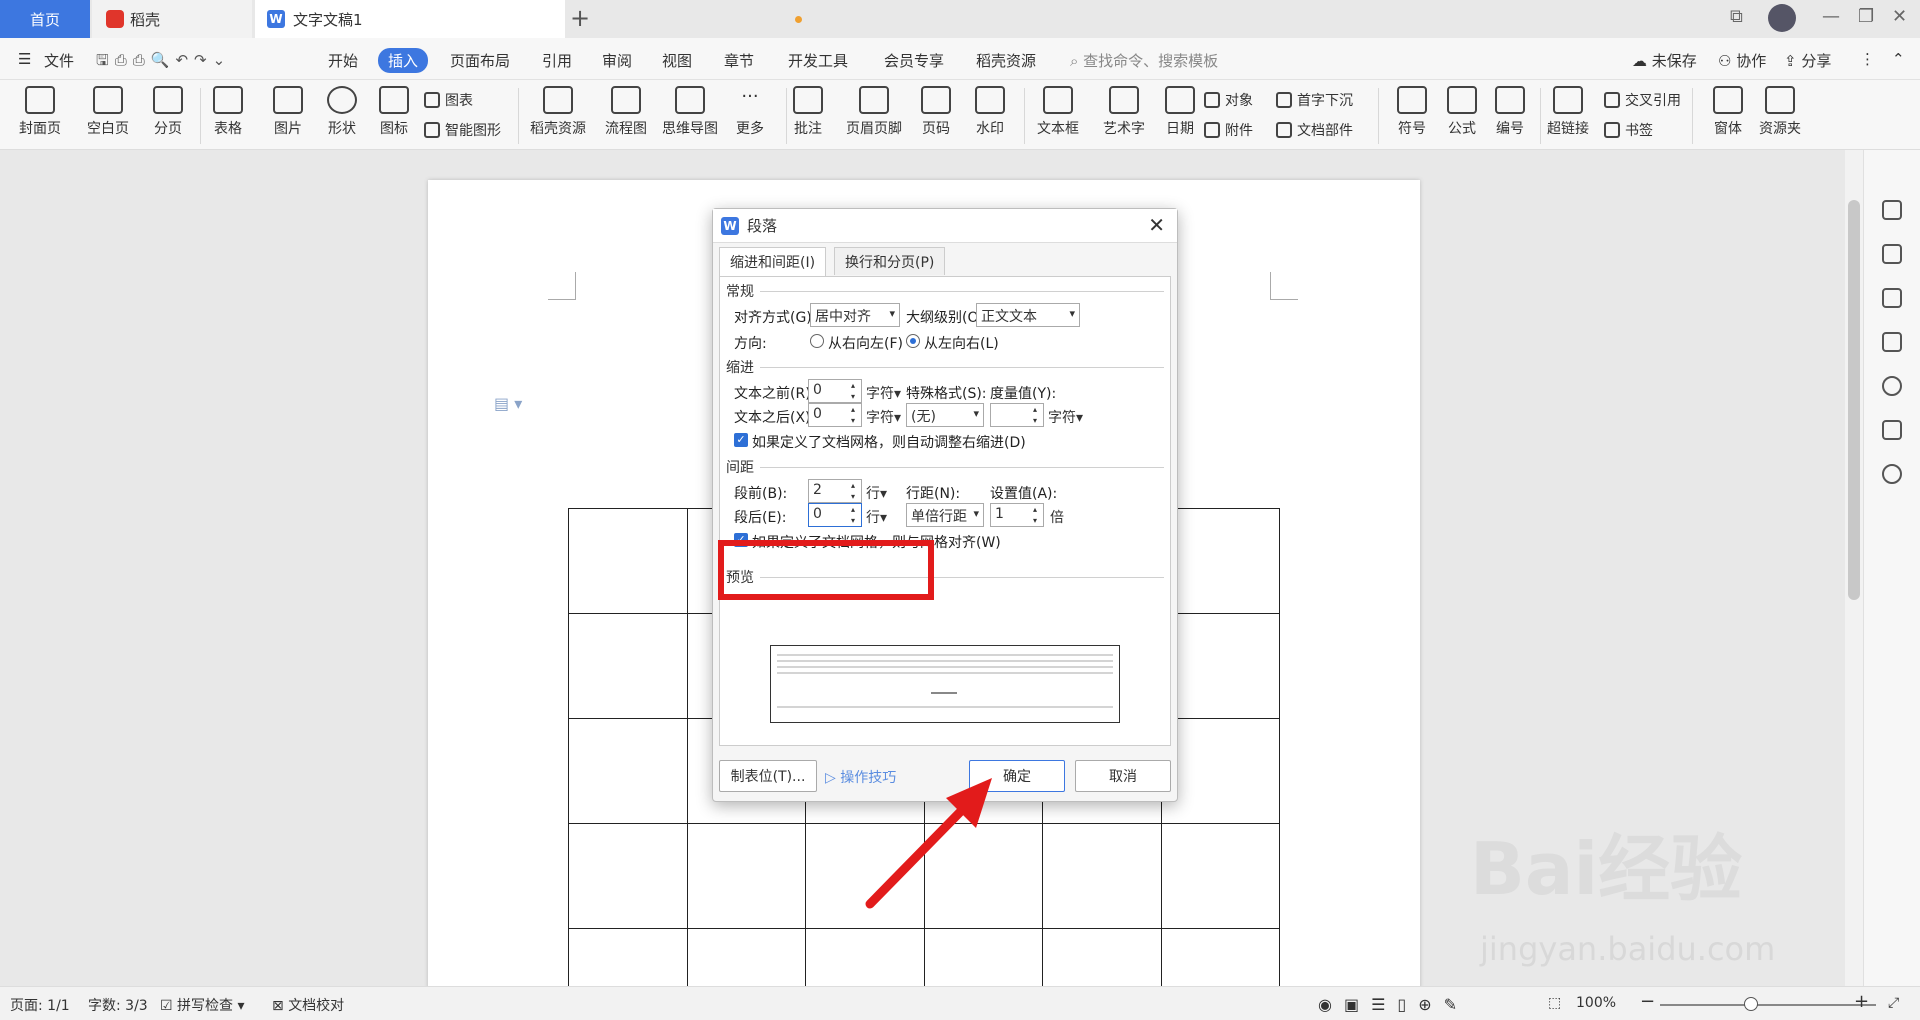 This screenshot has height=1020, width=1920. What do you see at coordinates (1017, 515) in the screenshot?
I see `setting-value-input: 1` at bounding box center [1017, 515].